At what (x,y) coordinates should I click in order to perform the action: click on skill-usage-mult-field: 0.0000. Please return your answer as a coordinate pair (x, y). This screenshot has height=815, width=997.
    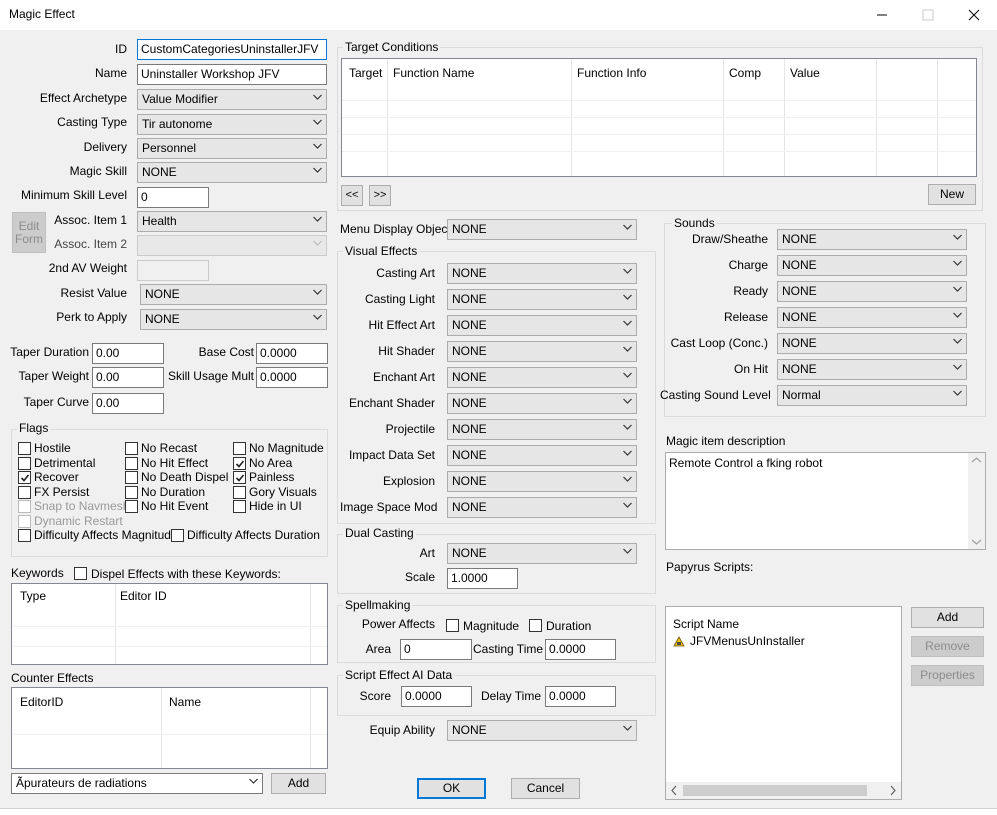
    Looking at the image, I should click on (292, 377).